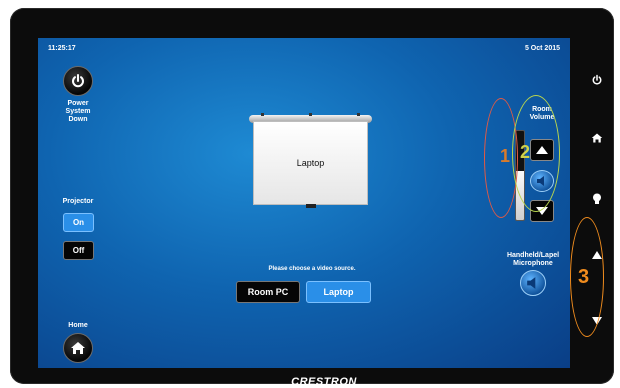  I want to click on screen-pull-tab, so click(311, 206).